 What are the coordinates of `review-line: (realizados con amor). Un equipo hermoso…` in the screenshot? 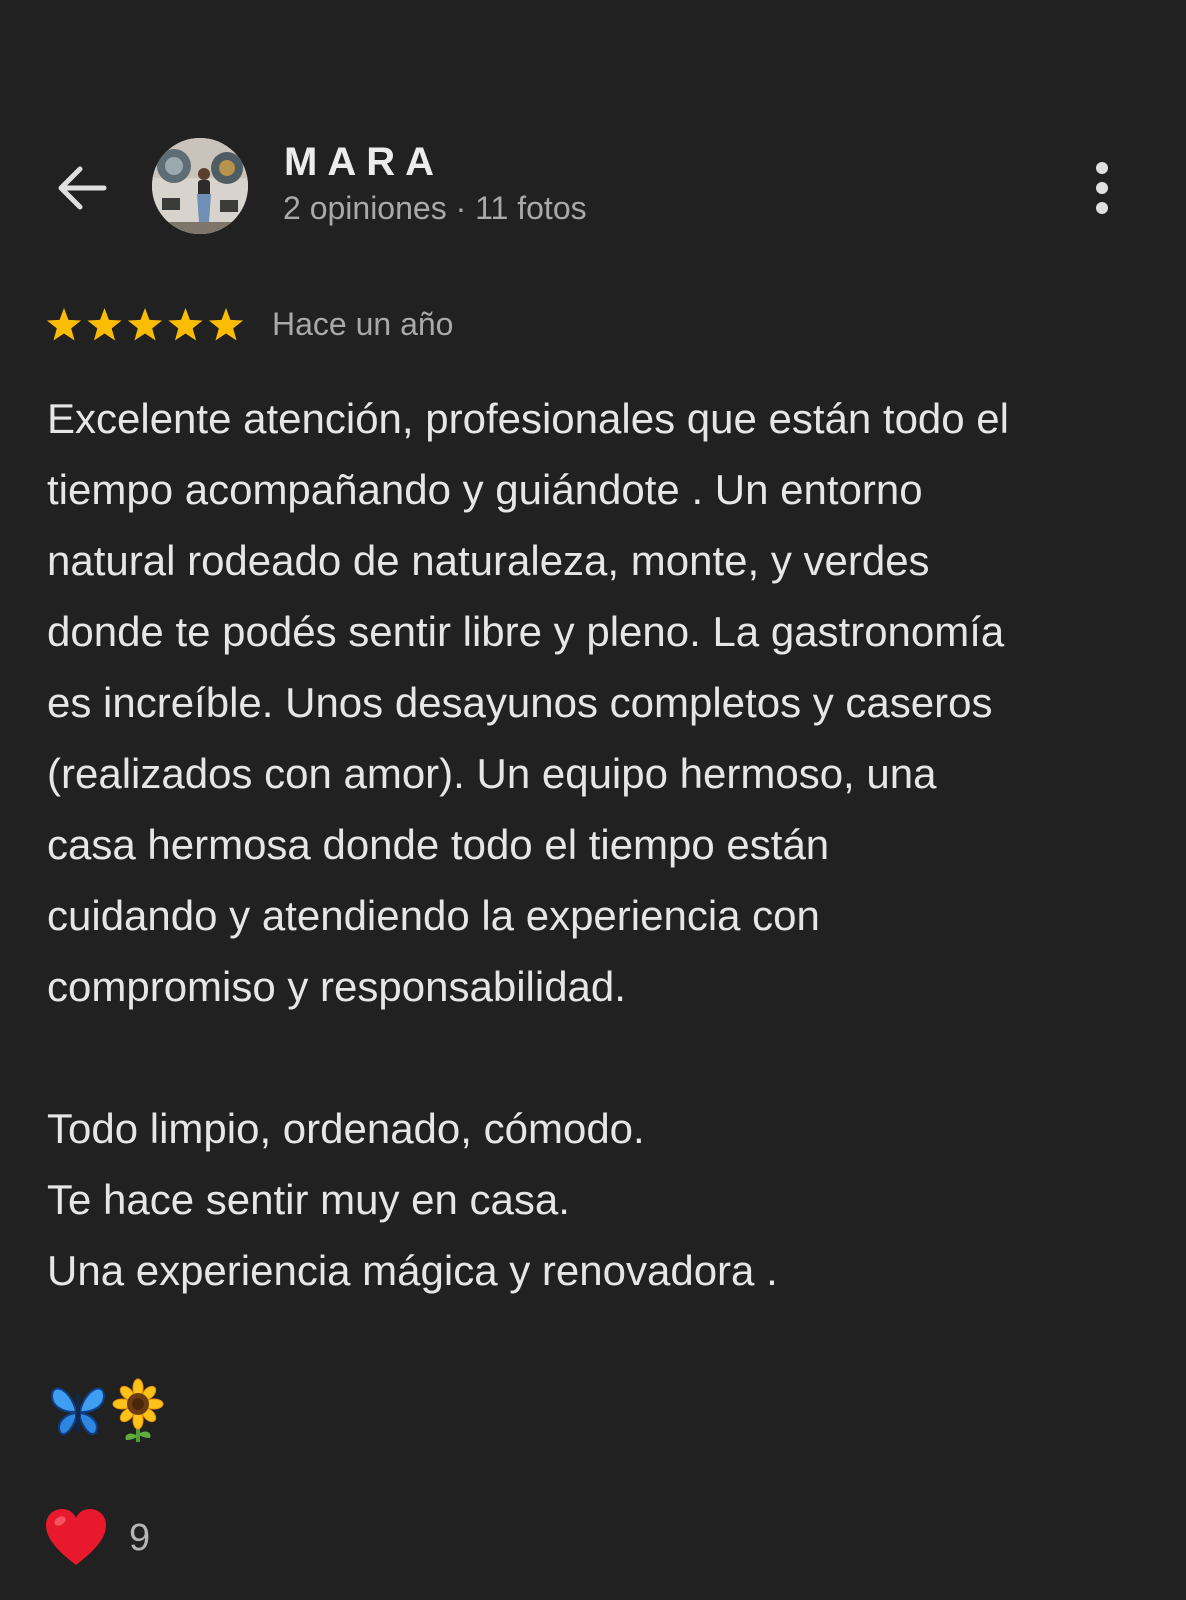 It's located at (492, 773).